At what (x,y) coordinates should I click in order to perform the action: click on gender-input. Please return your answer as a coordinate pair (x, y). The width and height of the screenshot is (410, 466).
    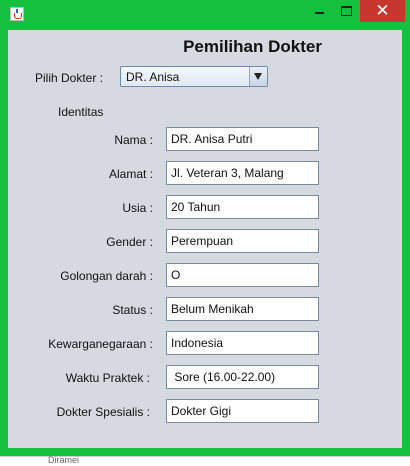
    Looking at the image, I should click on (241, 241).